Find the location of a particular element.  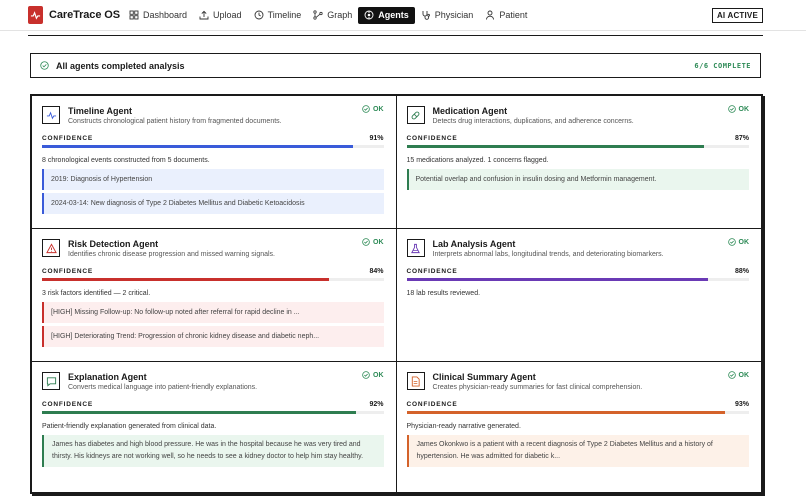

nav-graph: Graph is located at coordinates (332, 15).